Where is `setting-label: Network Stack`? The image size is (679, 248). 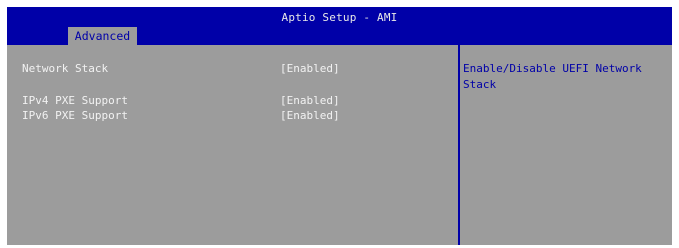 setting-label: Network Stack is located at coordinates (65, 68).